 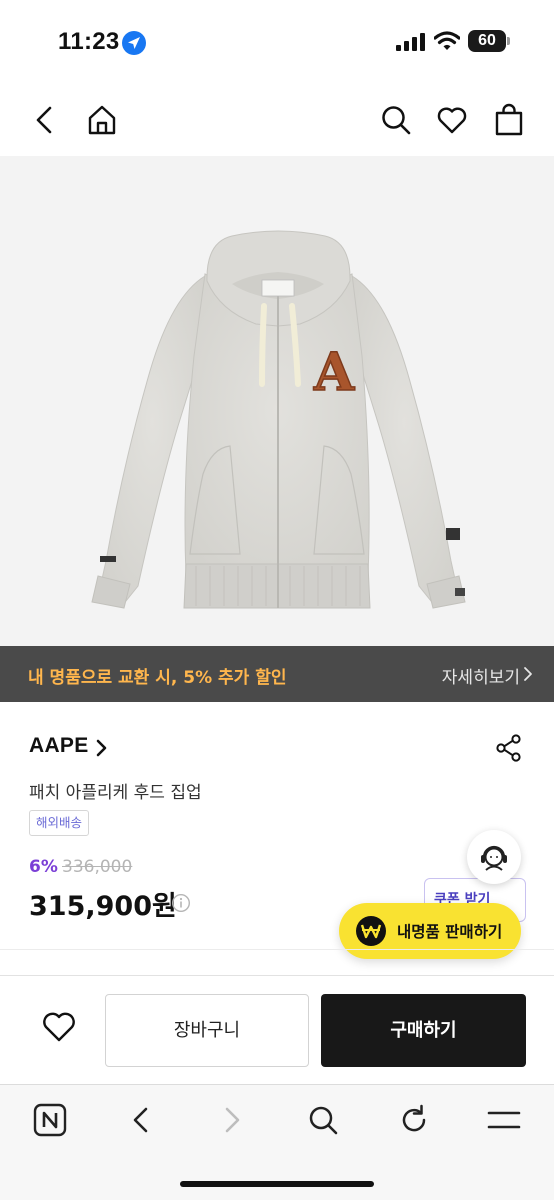 What do you see at coordinates (396, 120) in the screenshot?
I see `search-icon` at bounding box center [396, 120].